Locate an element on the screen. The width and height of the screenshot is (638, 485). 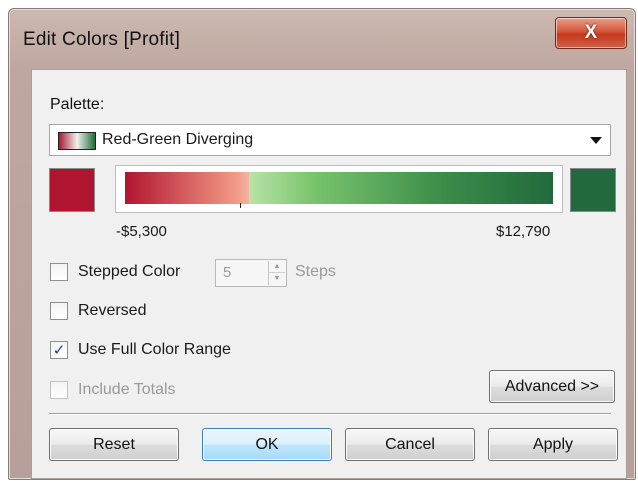
use-full-color-range-label: Use Full Color Range is located at coordinates (154, 349).